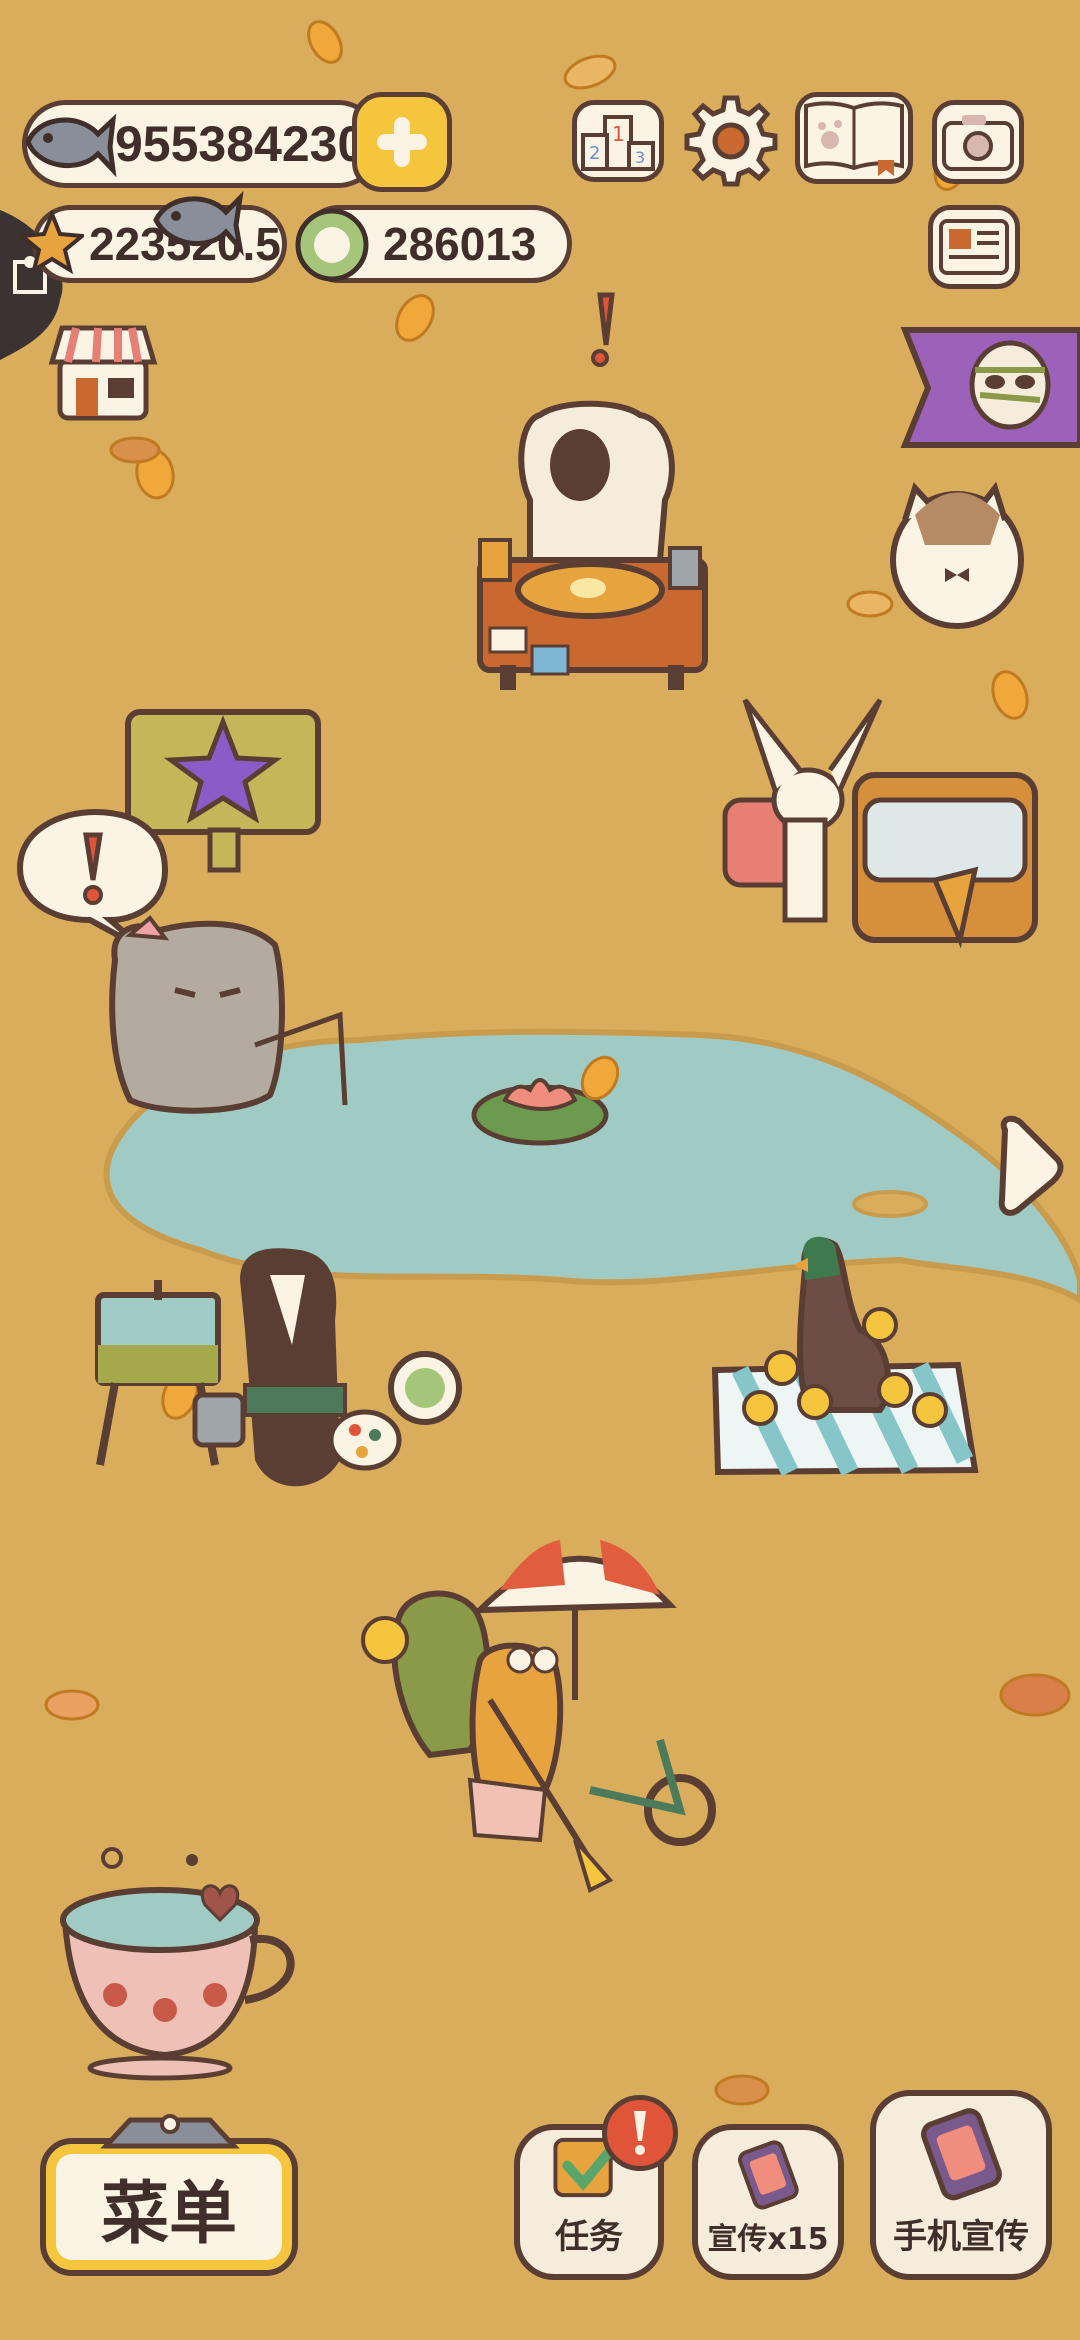 The height and width of the screenshot is (2340, 1080). I want to click on menu-label: 菜单, so click(168, 2214).